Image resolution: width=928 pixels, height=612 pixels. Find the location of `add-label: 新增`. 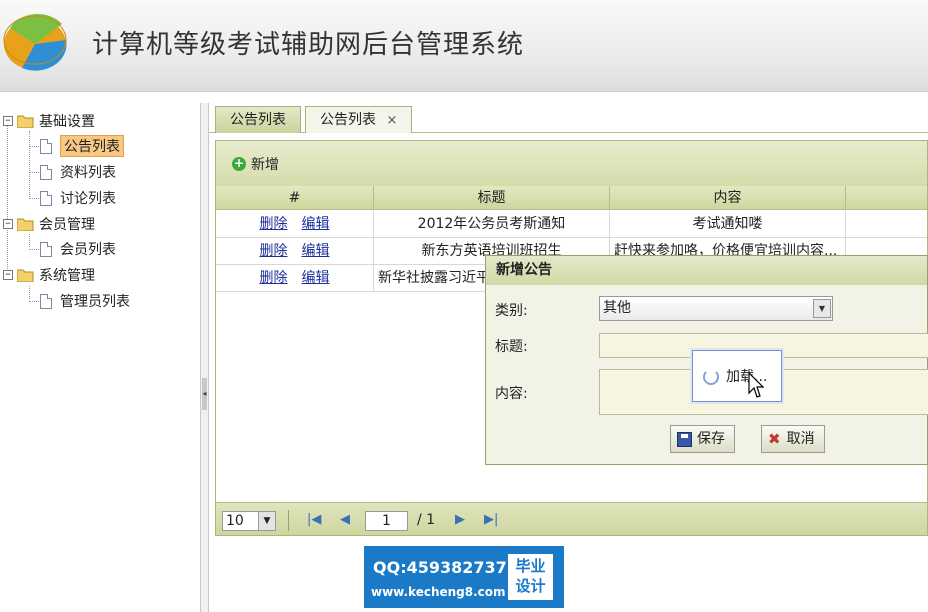

add-label: 新增 is located at coordinates (265, 165).